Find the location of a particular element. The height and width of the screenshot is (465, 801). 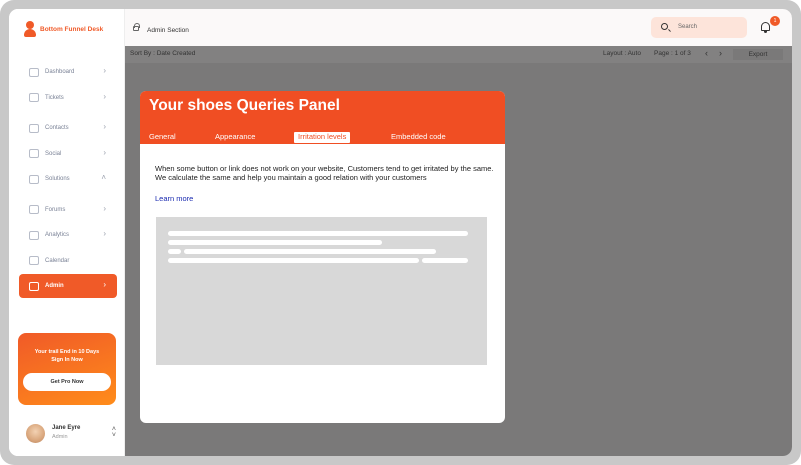

sidebar-item-label: Dashboard is located at coordinates (60, 72).